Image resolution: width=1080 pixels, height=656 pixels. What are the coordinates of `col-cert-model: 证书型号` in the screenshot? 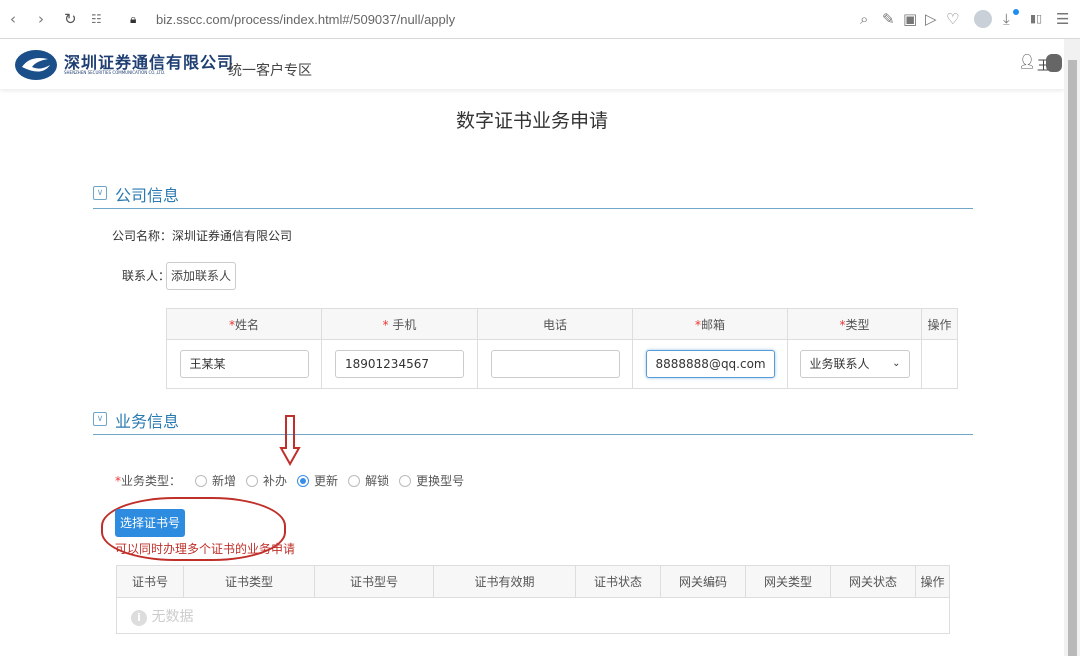 It's located at (374, 581).